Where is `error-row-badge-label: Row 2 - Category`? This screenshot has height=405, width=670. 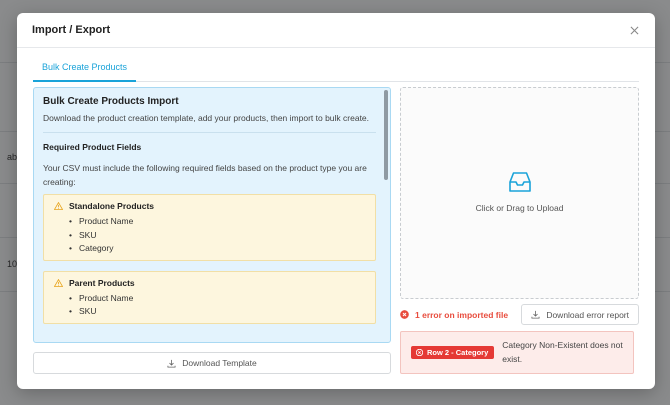 error-row-badge-label: Row 2 - Category is located at coordinates (458, 352).